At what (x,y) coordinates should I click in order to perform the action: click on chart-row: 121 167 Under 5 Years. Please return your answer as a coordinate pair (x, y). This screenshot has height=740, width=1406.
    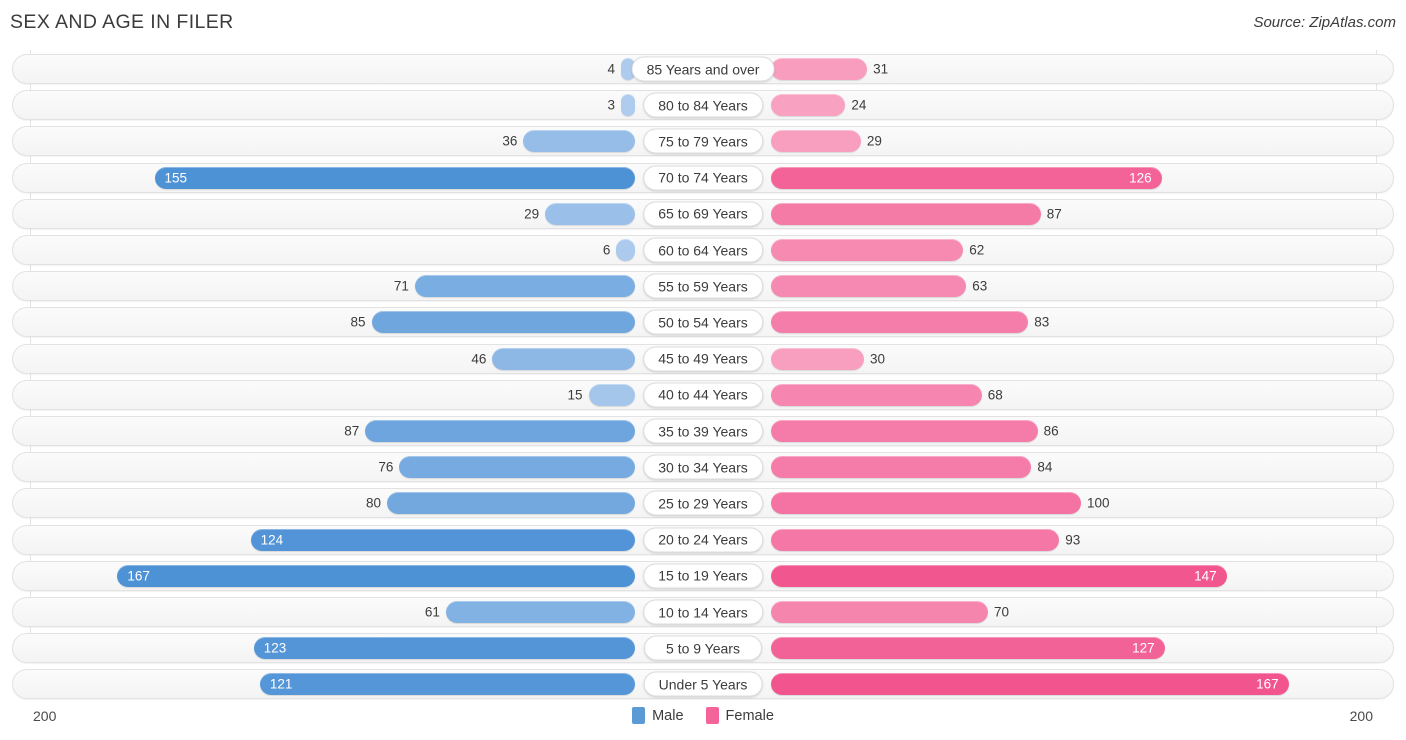
    Looking at the image, I should click on (703, 684).